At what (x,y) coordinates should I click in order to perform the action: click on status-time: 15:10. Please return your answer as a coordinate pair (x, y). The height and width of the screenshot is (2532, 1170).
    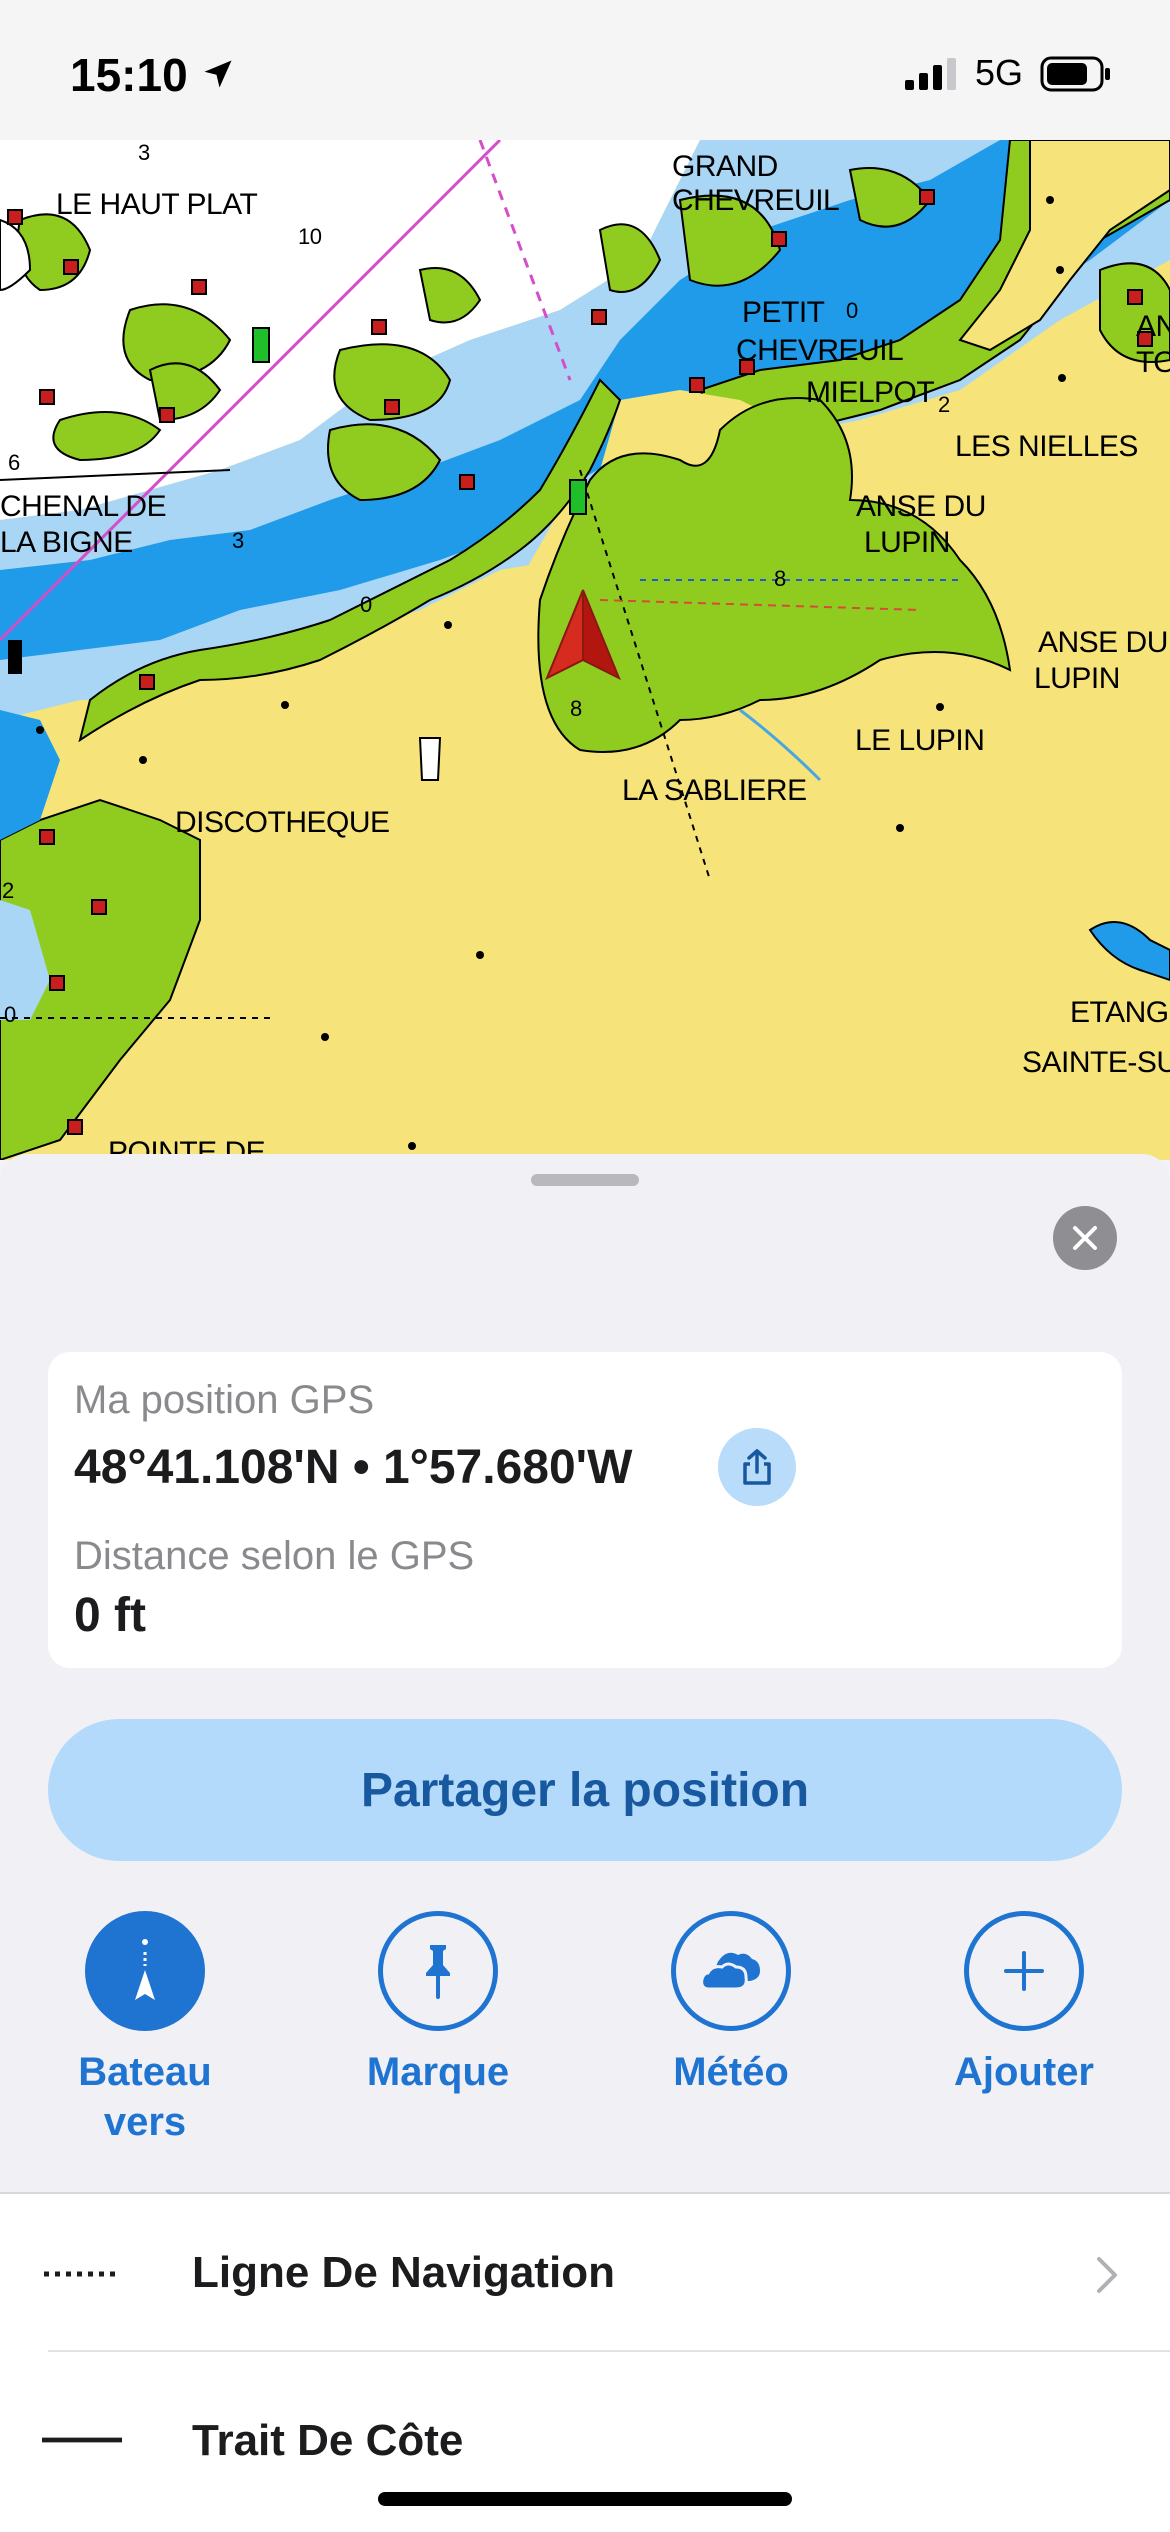
    Looking at the image, I should click on (129, 75).